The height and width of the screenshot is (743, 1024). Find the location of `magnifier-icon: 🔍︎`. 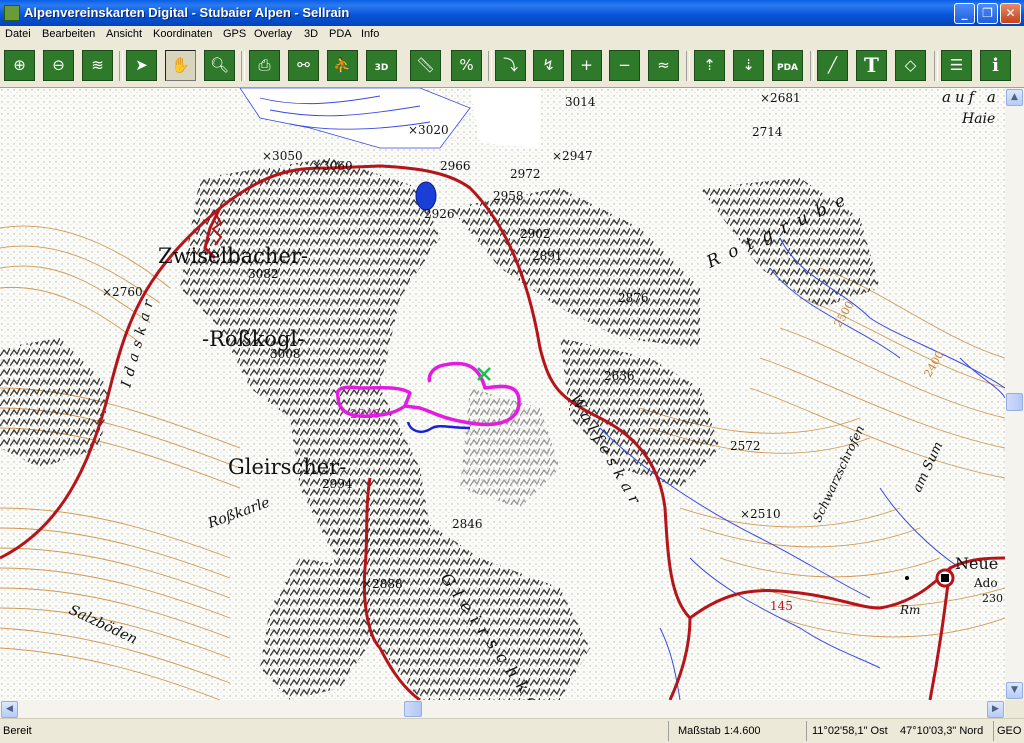

magnifier-icon: 🔍︎ is located at coordinates (219, 65).